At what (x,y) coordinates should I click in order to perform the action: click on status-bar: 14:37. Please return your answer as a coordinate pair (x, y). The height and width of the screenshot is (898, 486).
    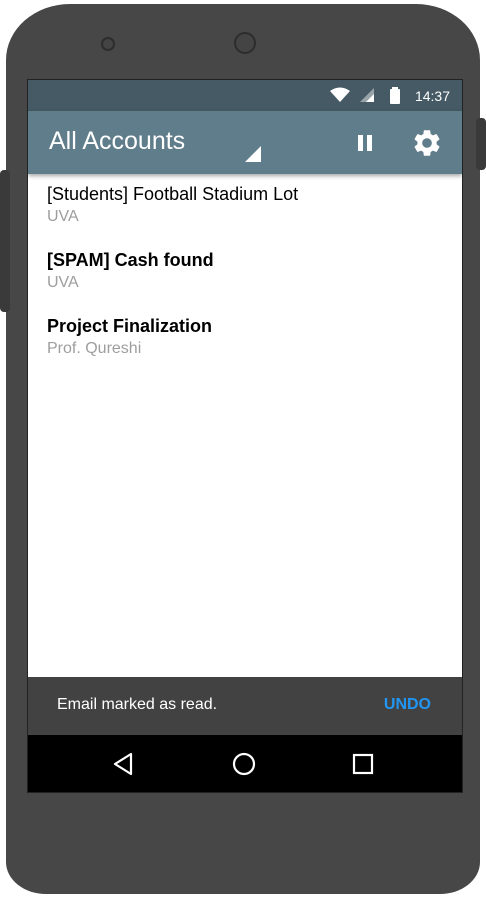
    Looking at the image, I should click on (245, 95).